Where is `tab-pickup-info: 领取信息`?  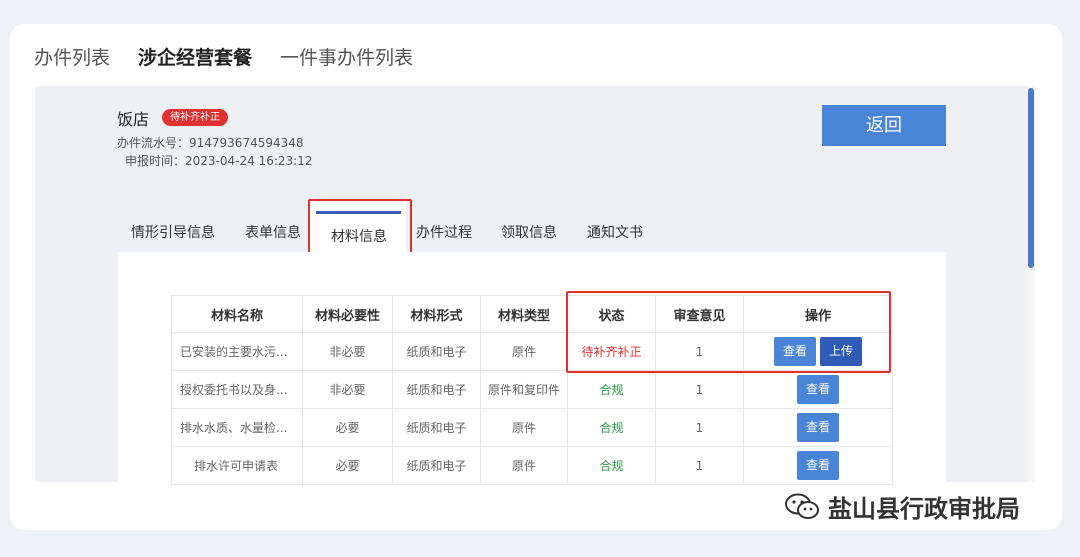 tab-pickup-info: 领取信息 is located at coordinates (529, 232).